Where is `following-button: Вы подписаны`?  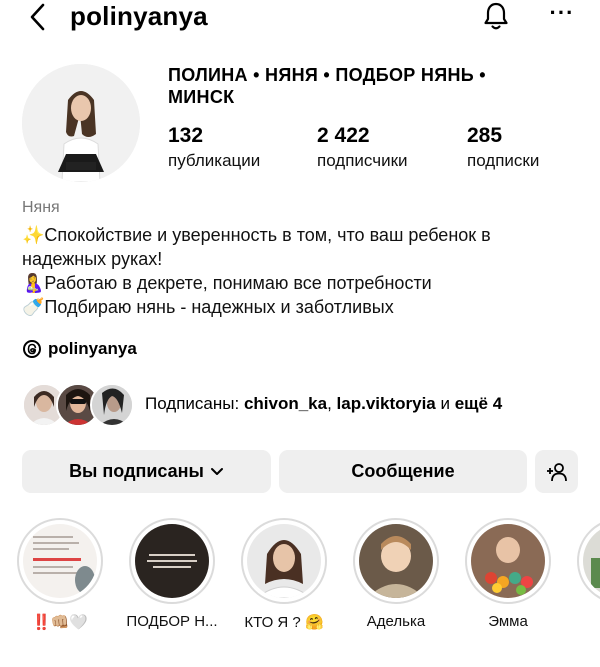 following-button: Вы подписаны is located at coordinates (146, 471).